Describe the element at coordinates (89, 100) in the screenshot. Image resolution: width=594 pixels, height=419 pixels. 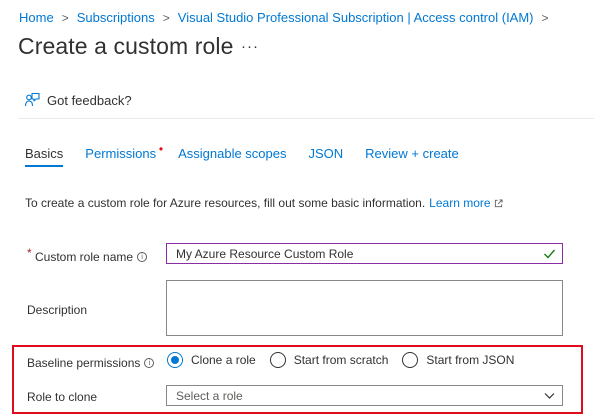
I see `feedback-label: Got feedback?` at that location.